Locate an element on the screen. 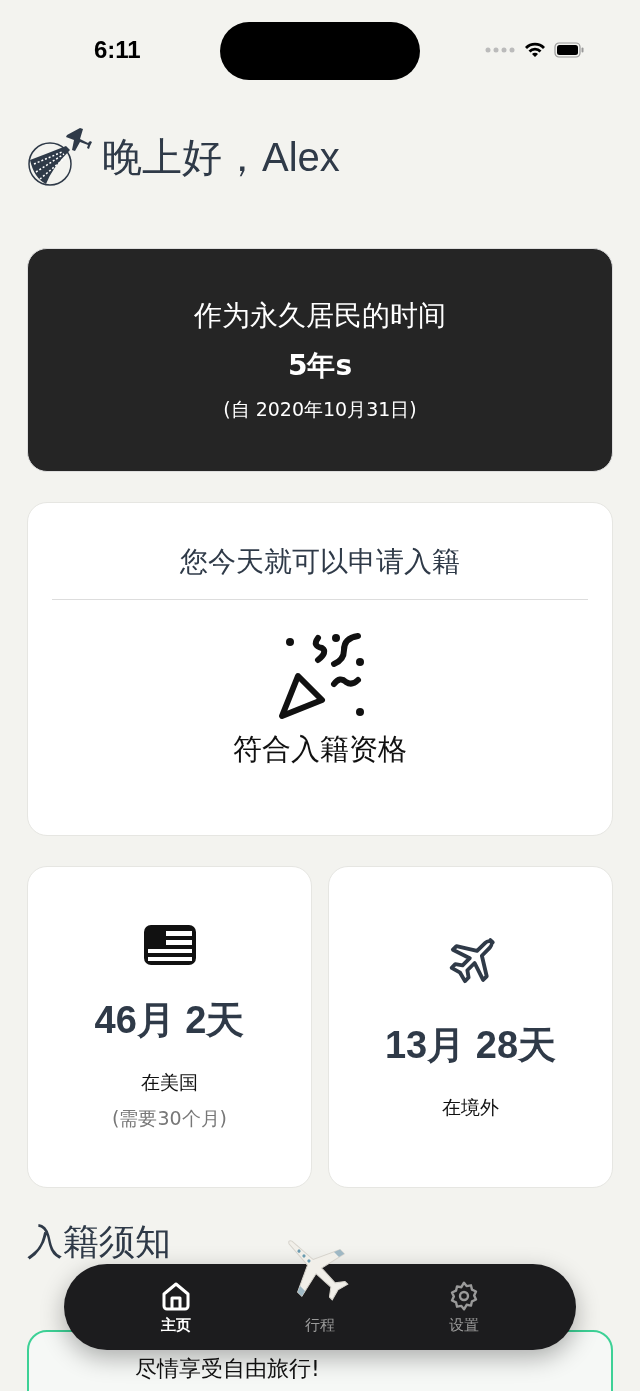 The width and height of the screenshot is (640, 1391). flag-icon is located at coordinates (169, 944).